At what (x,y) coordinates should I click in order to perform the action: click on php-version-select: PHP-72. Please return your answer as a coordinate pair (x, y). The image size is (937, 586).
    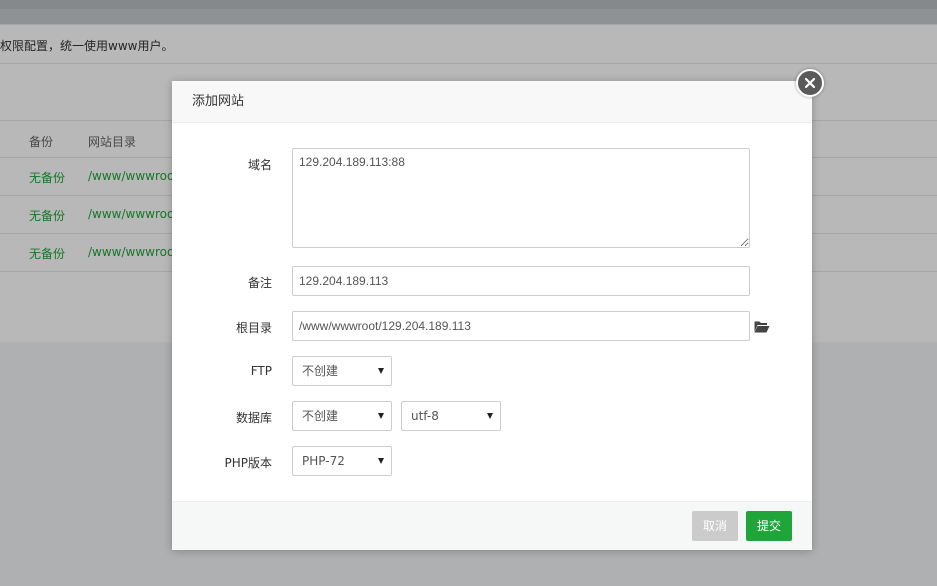
    Looking at the image, I should click on (342, 461).